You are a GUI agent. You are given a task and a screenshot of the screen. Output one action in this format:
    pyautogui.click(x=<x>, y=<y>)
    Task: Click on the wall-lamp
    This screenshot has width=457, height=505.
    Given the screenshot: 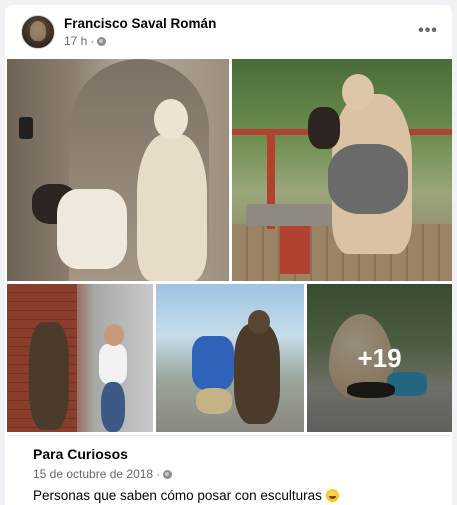 What is the action you would take?
    pyautogui.click(x=26, y=128)
    